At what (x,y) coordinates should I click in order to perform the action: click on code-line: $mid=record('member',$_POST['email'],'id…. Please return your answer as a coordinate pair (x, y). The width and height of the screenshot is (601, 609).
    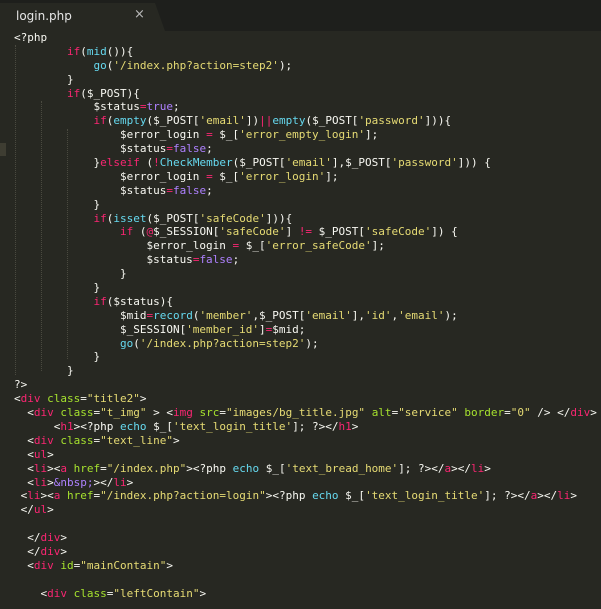
    Looking at the image, I should click on (305, 316).